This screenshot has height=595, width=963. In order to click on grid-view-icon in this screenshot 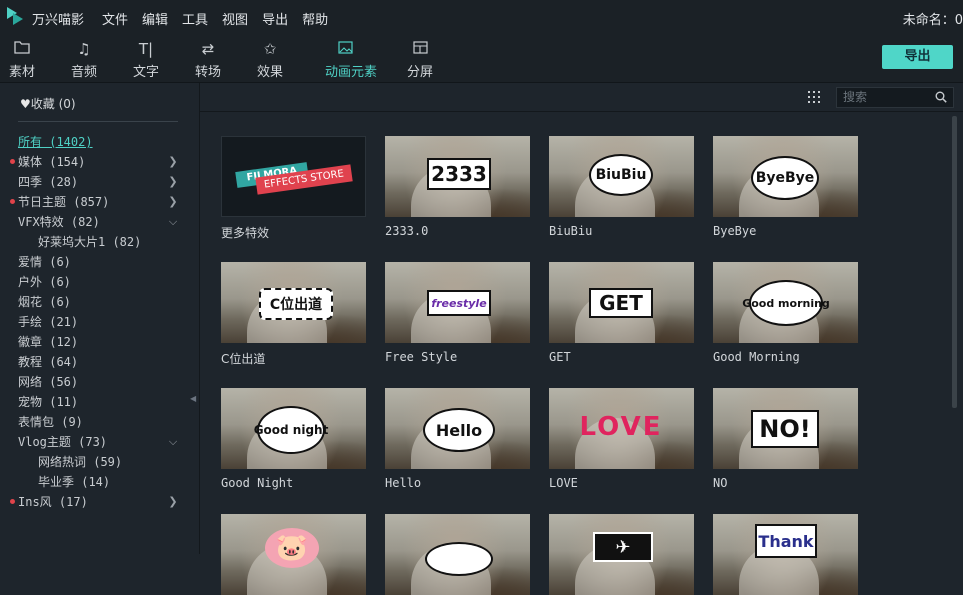, I will do `click(814, 97)`.